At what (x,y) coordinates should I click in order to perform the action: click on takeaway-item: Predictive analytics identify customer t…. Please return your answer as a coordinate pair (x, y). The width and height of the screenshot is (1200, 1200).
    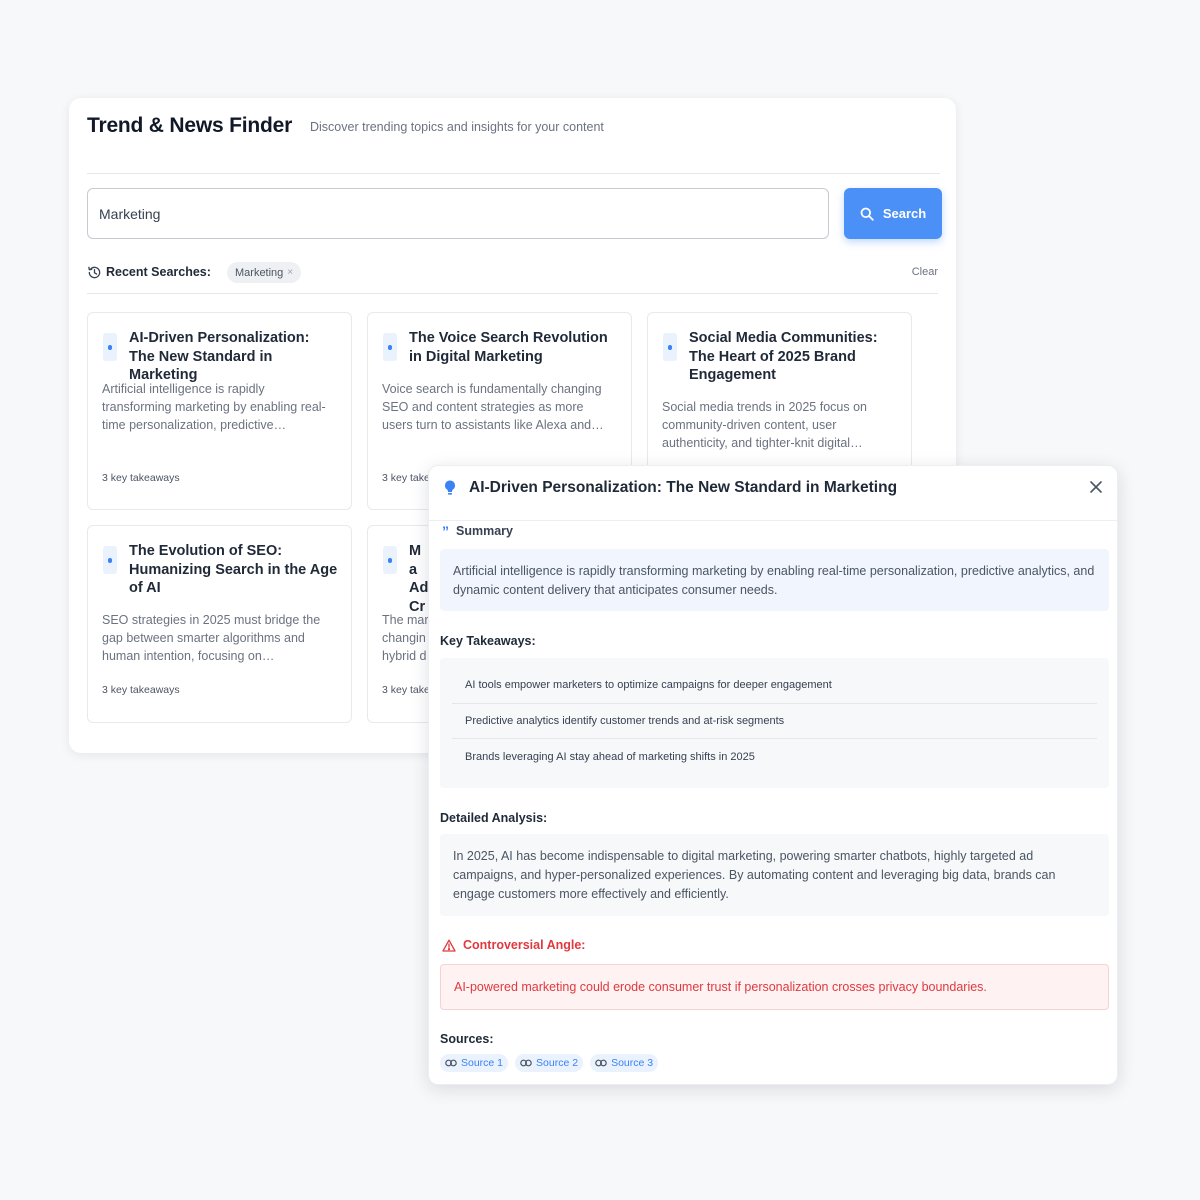
    Looking at the image, I should click on (774, 721).